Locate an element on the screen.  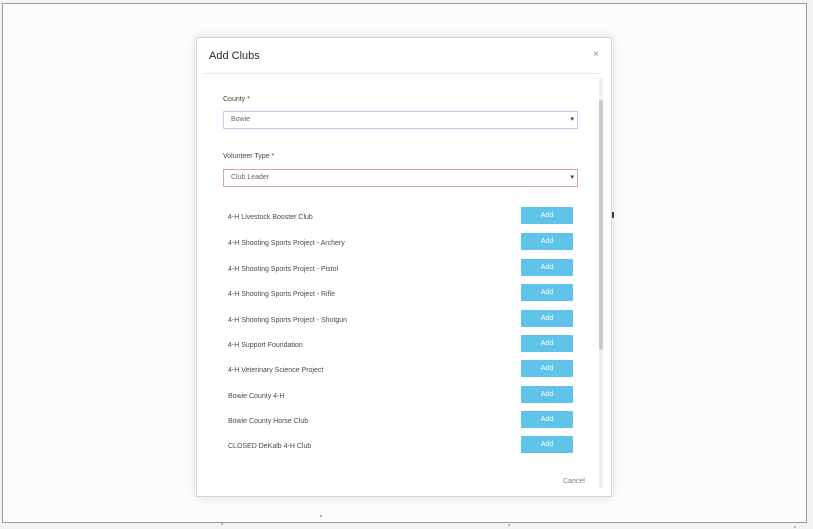
footer-divider is located at coordinates (402, 501).